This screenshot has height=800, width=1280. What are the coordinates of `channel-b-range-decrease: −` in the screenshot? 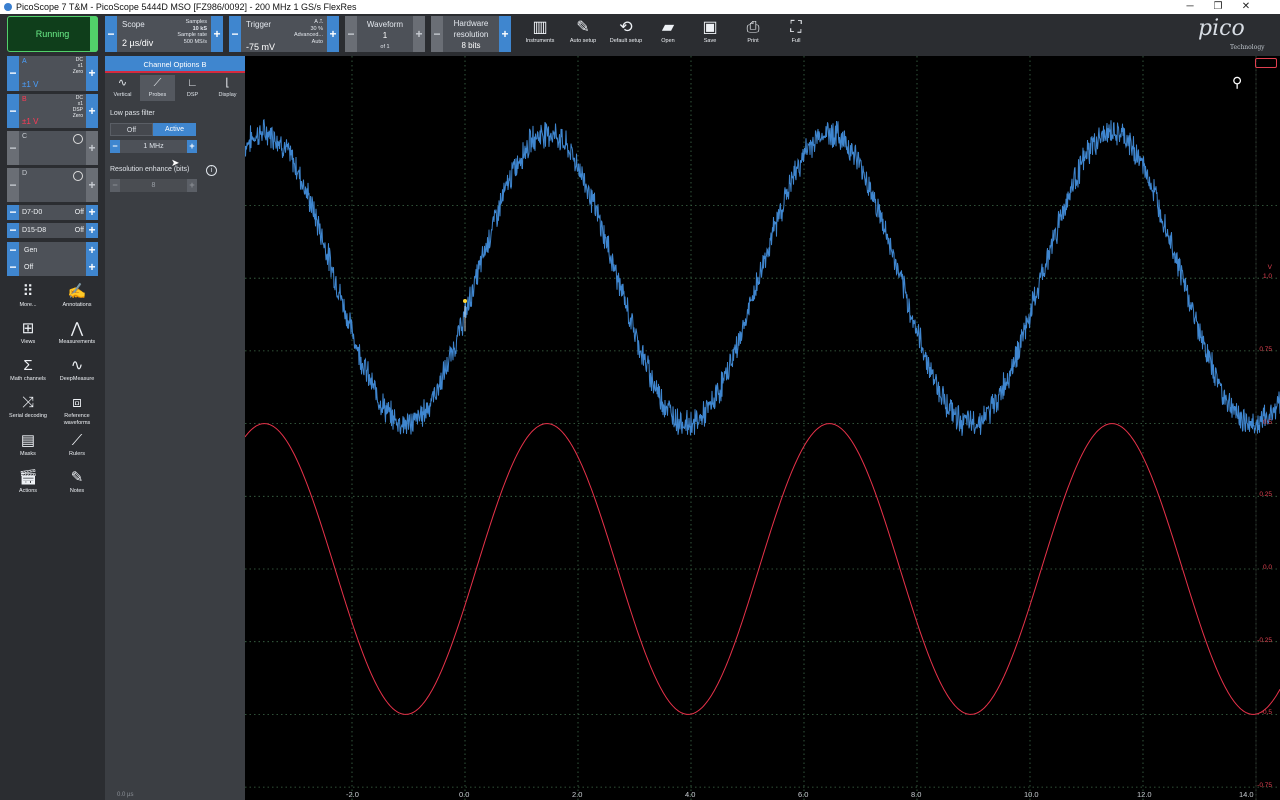 It's located at (13, 111).